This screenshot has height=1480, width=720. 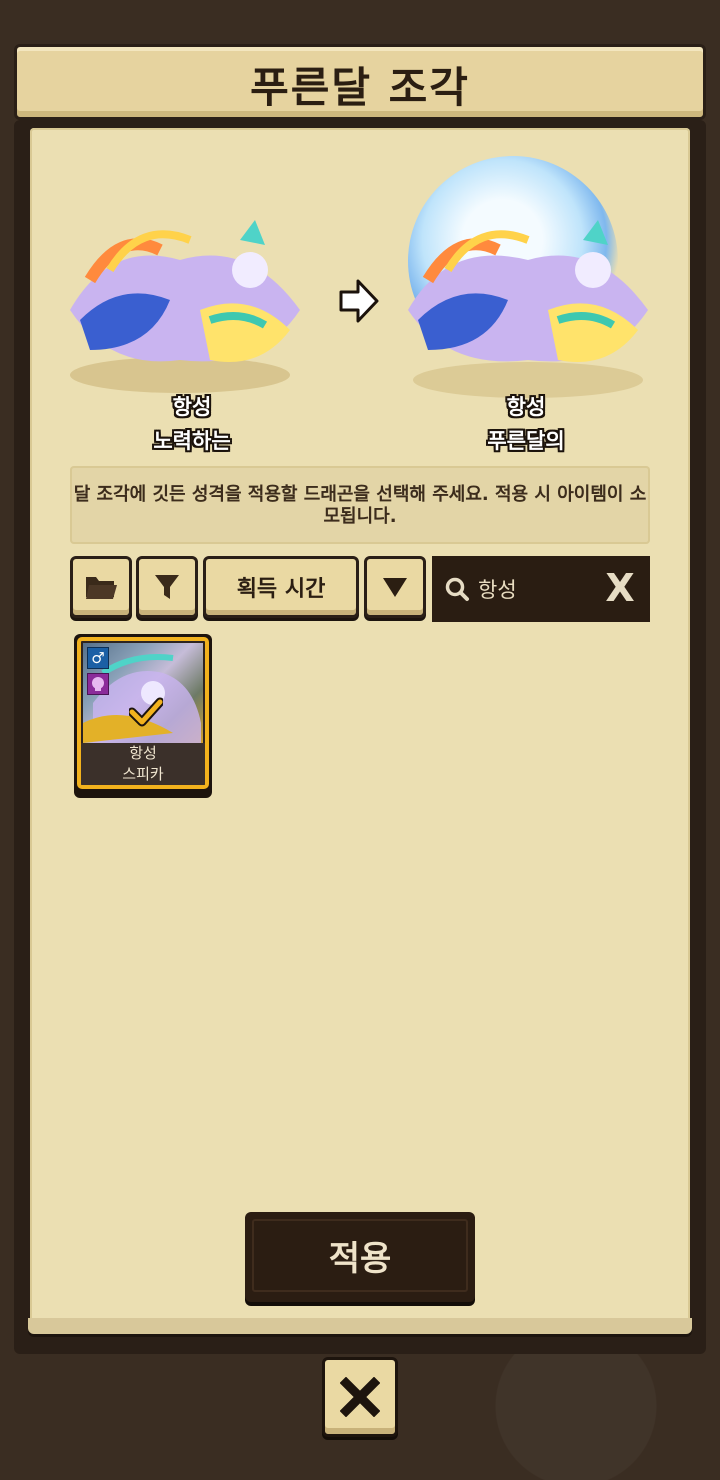 I want to click on folder-button, so click(x=101, y=587).